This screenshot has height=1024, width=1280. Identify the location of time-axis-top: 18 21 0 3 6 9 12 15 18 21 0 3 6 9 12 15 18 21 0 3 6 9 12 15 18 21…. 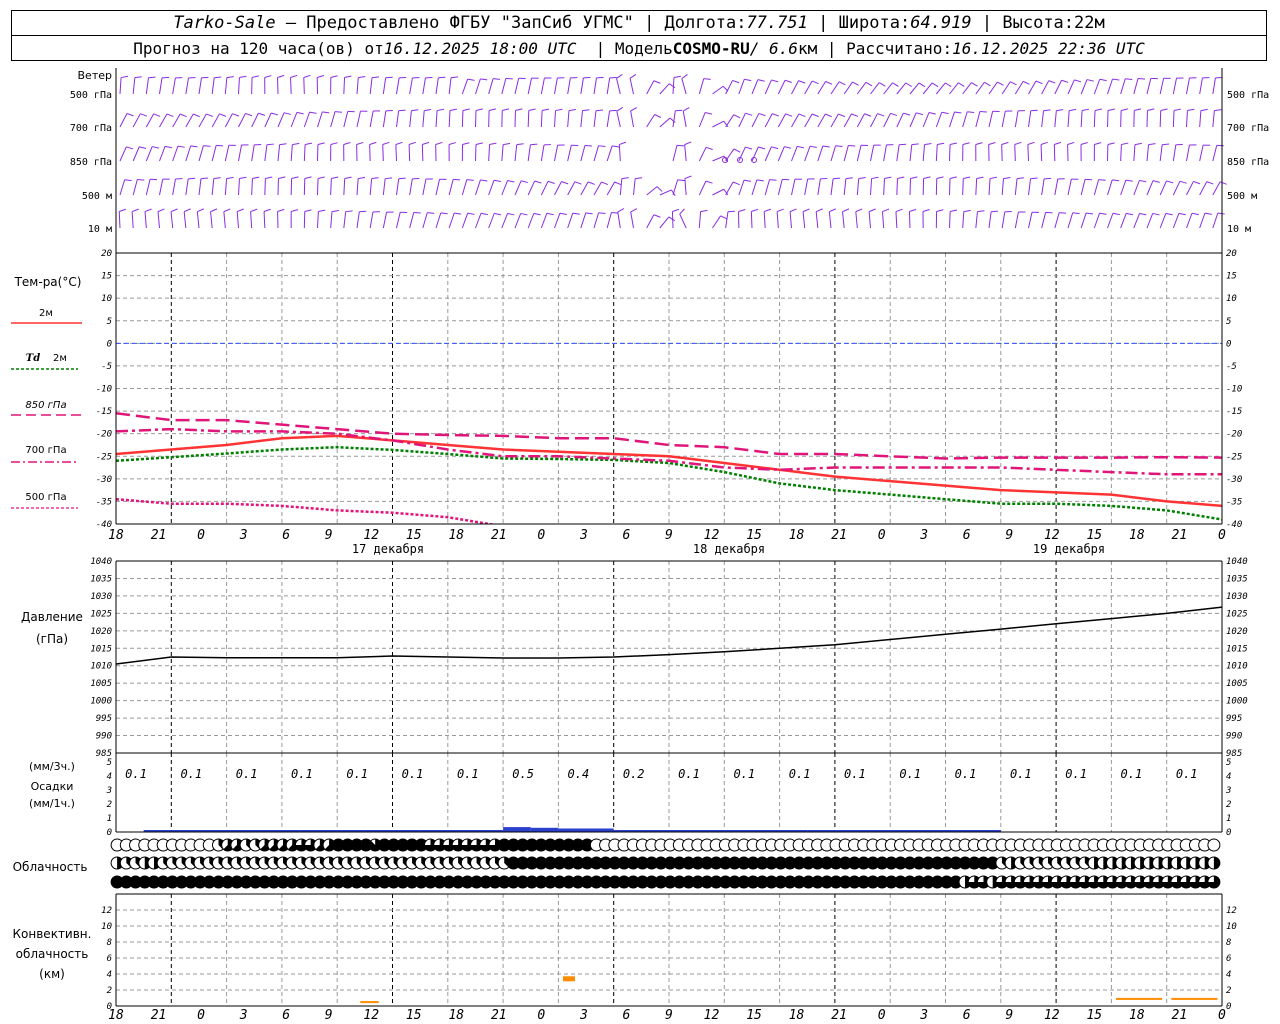
(667, 535).